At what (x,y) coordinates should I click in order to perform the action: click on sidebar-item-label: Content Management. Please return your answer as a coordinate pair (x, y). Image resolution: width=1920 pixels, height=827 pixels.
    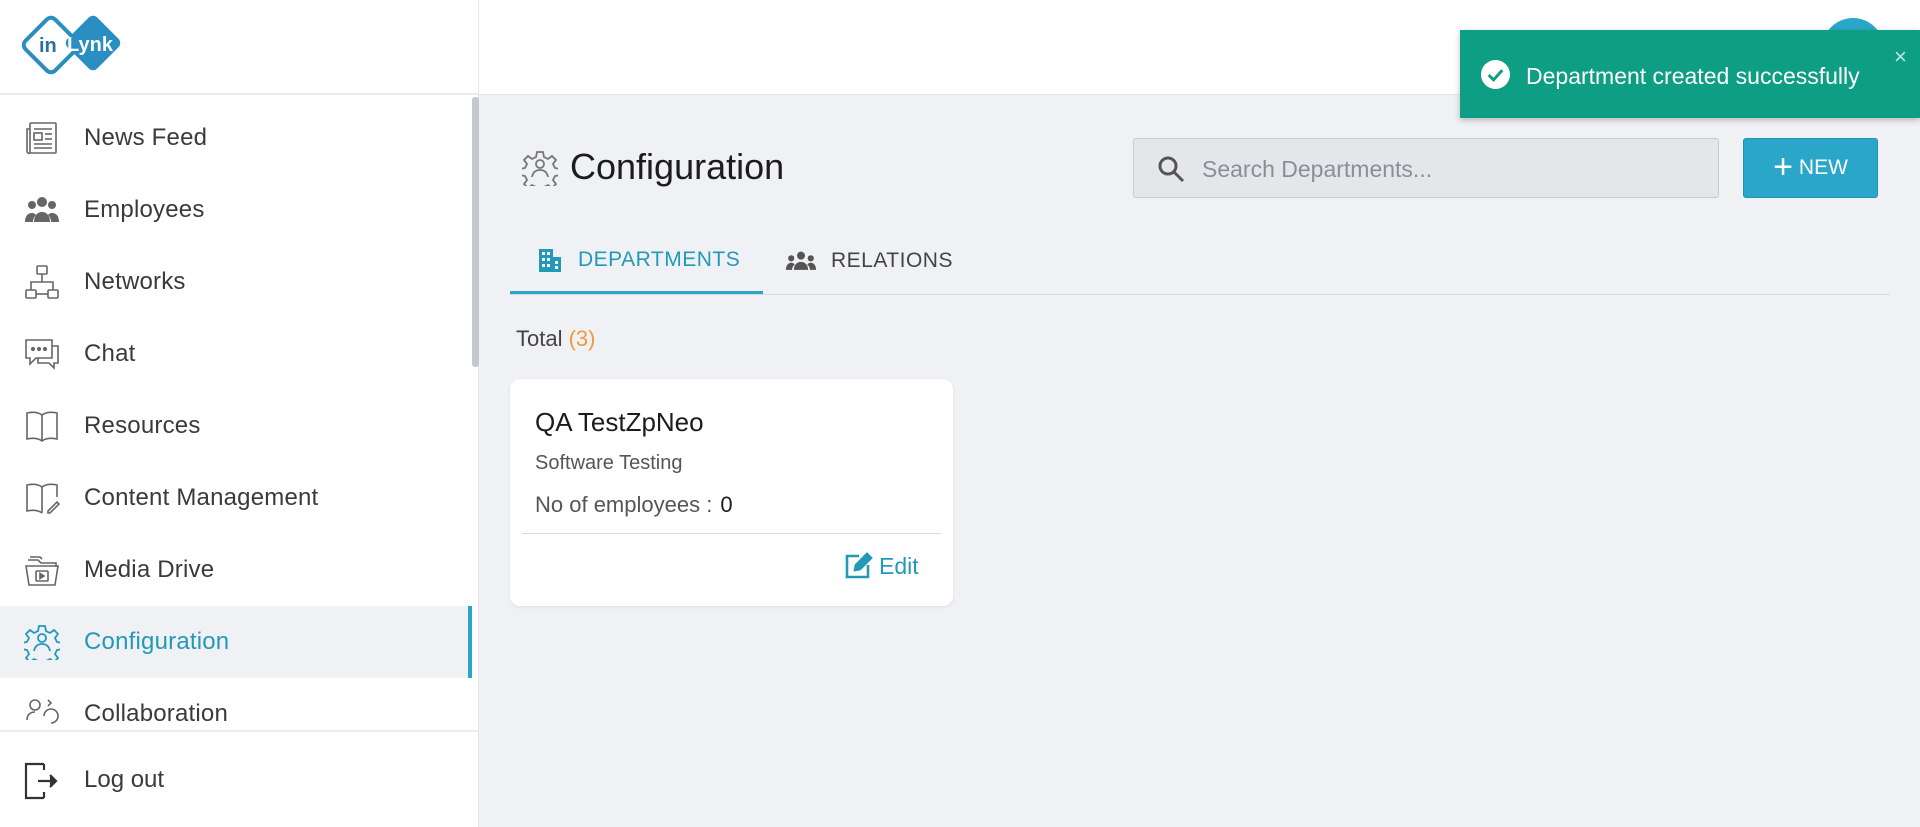
    Looking at the image, I should click on (201, 497).